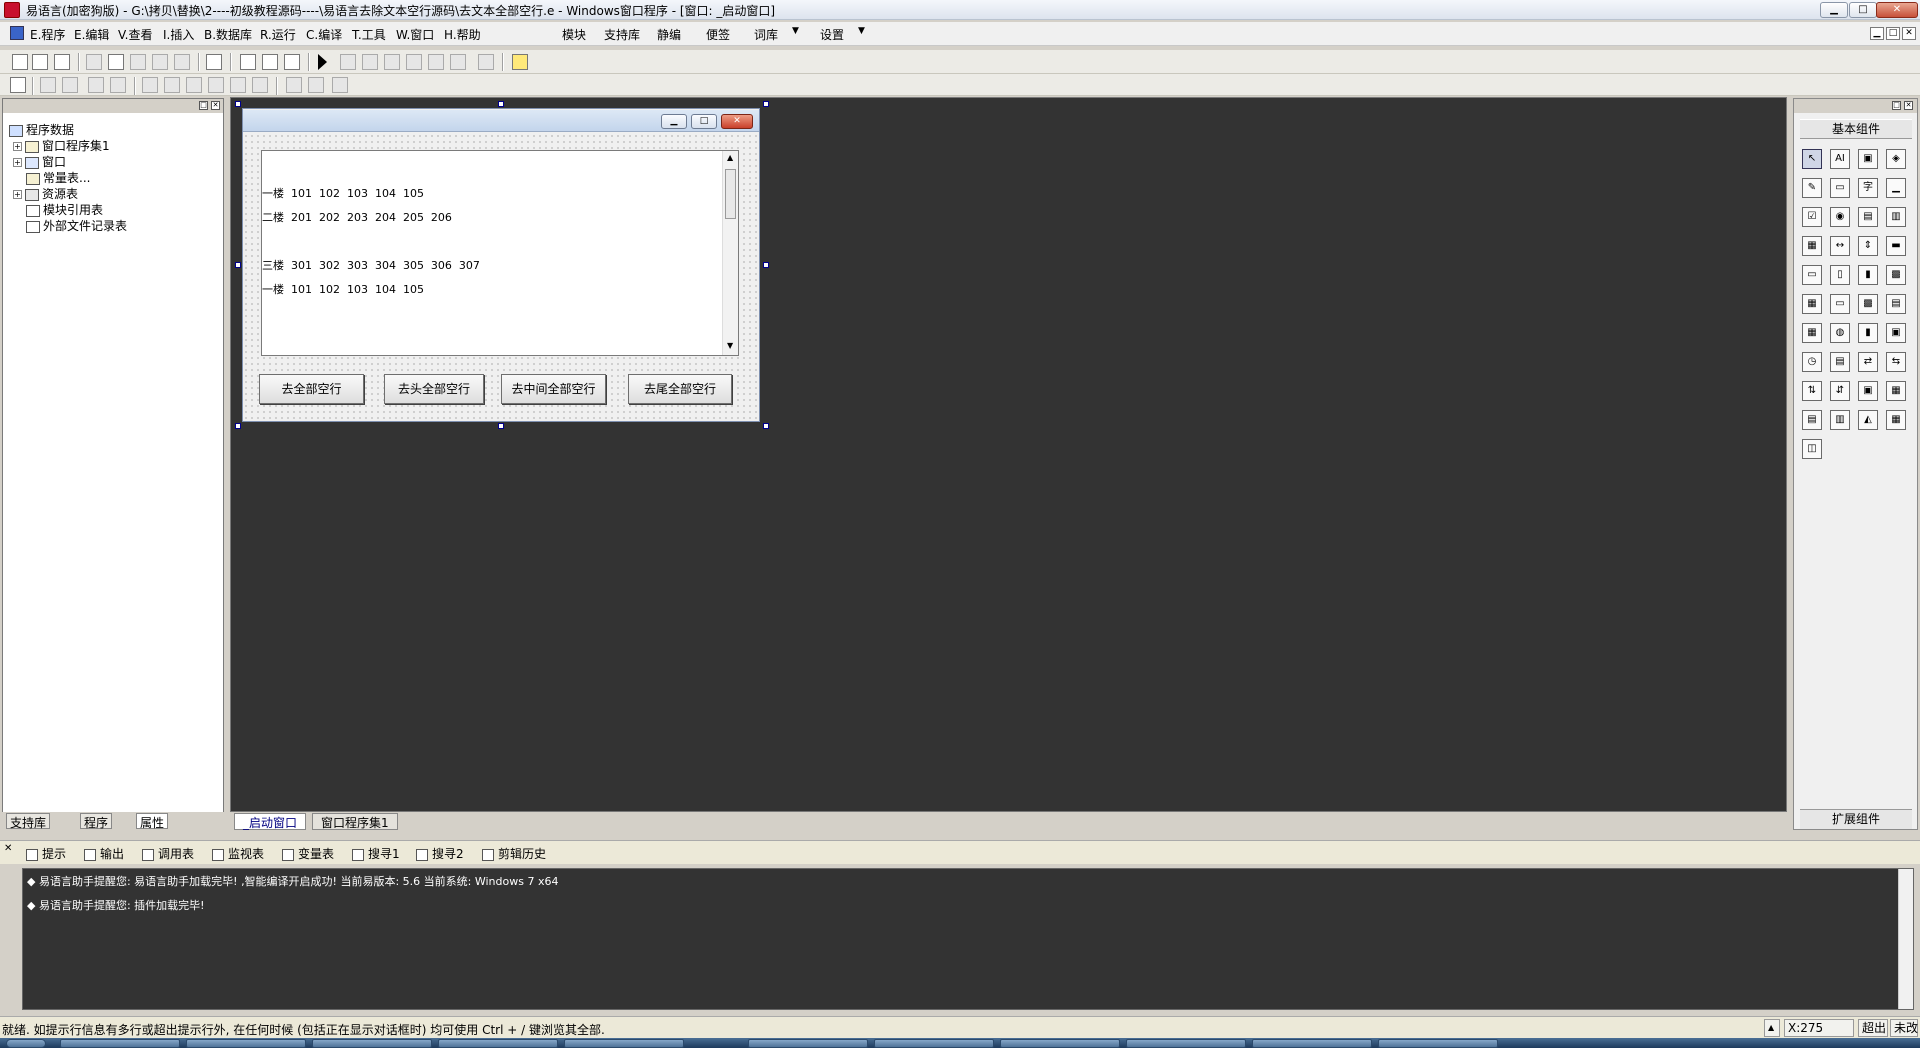 This screenshot has width=1920, height=1048. What do you see at coordinates (76, 225) in the screenshot?
I see `tree-item-external-files: 外部文件记录表` at bounding box center [76, 225].